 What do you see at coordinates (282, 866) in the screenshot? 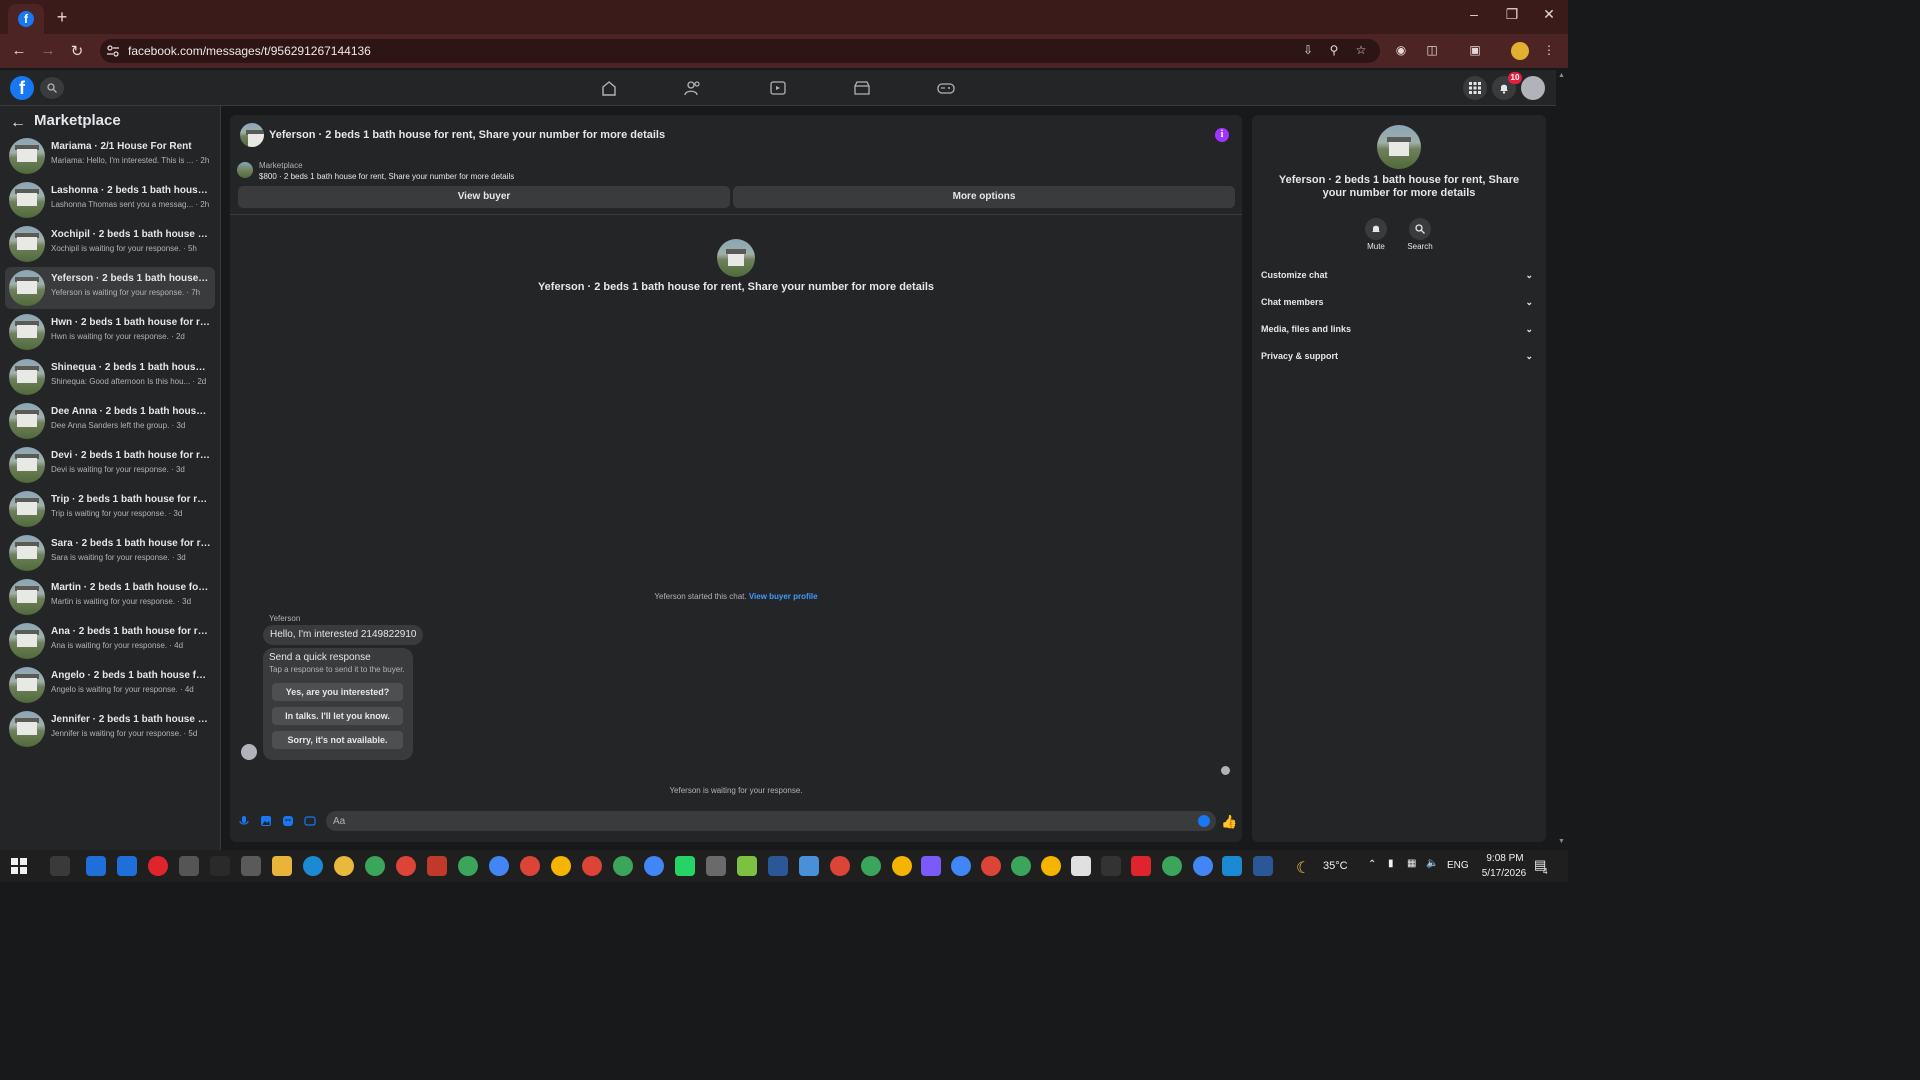
I see `file-explorer-icon` at bounding box center [282, 866].